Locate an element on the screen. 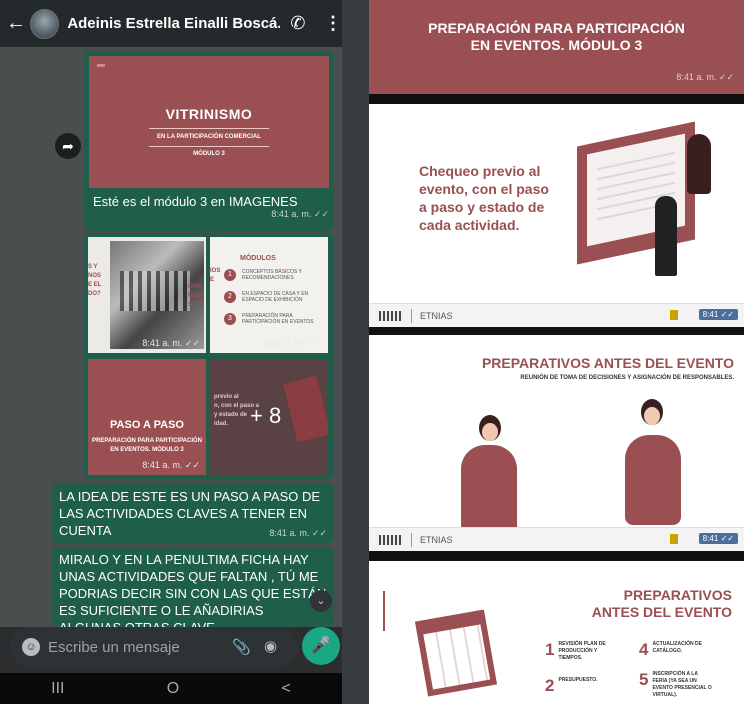 Image resolution: width=744 pixels, height=704 pixels. brand-logo is located at coordinates (391, 315).